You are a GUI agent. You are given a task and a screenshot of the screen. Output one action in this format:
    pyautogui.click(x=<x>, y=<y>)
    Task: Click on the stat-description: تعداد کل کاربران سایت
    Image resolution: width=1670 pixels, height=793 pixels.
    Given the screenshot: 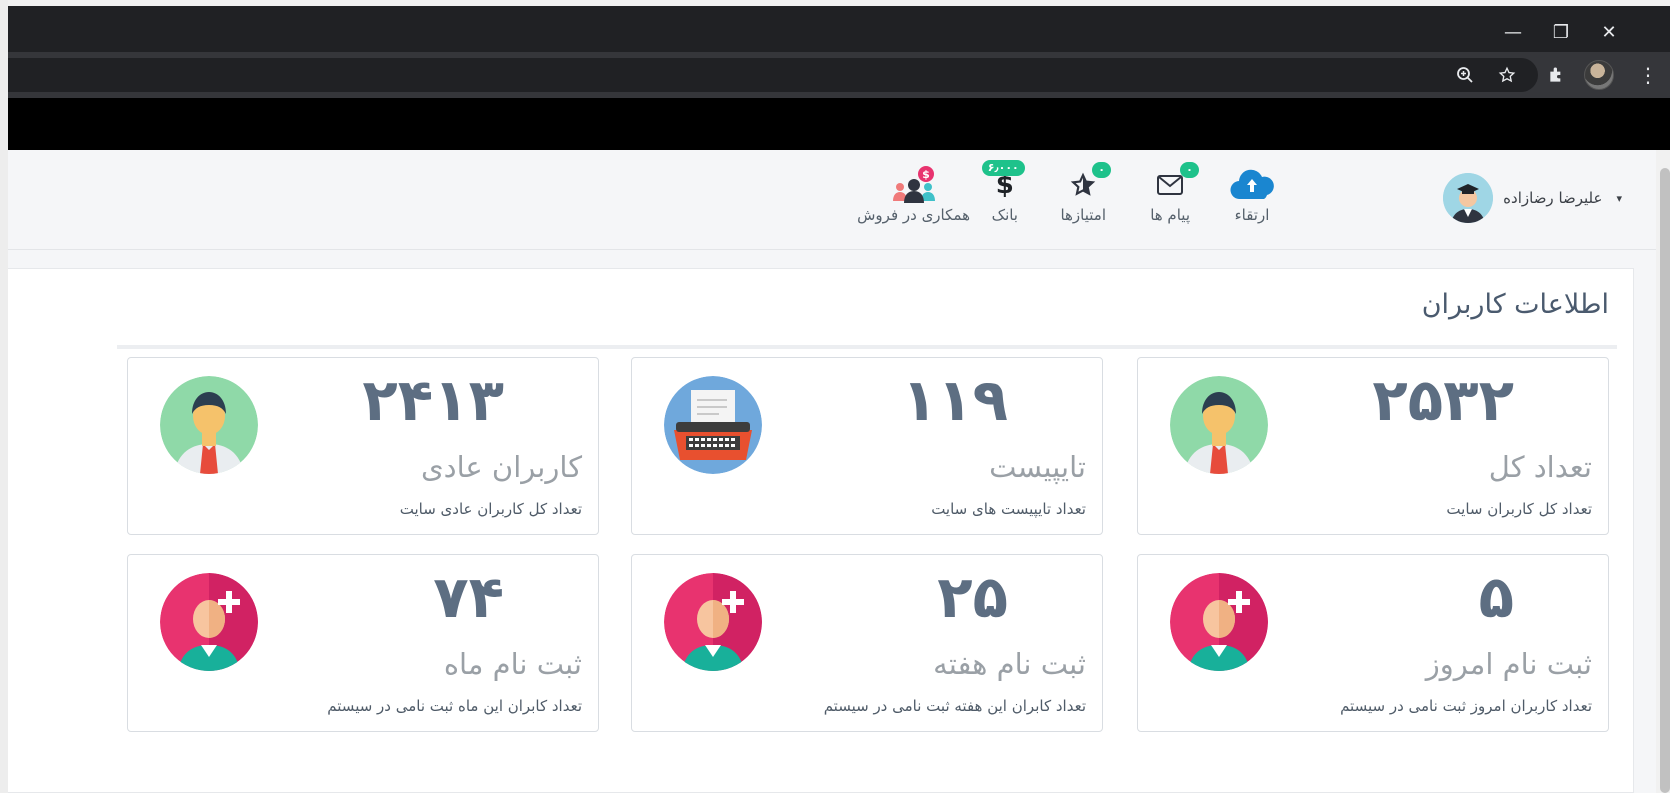 What is the action you would take?
    pyautogui.click(x=1519, y=509)
    